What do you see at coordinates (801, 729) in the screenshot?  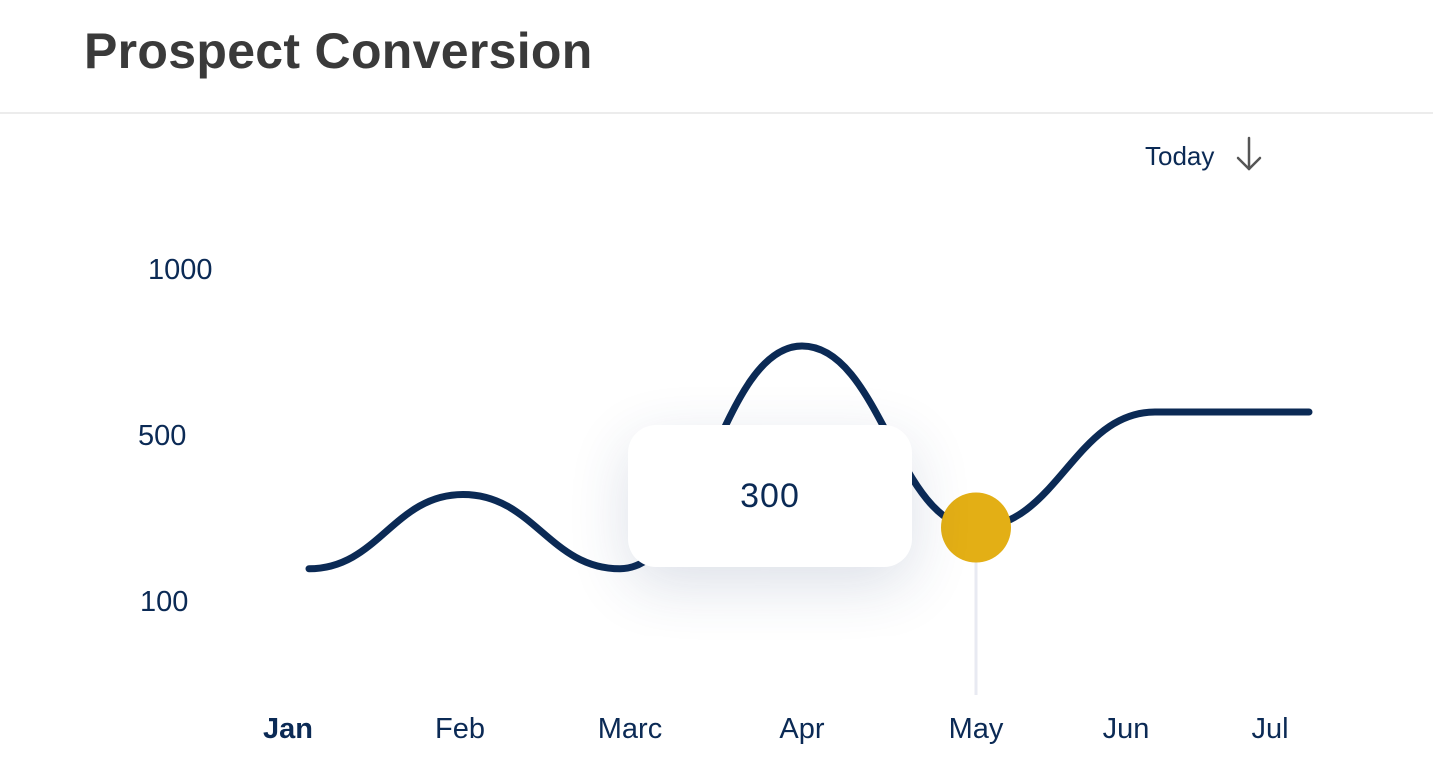 I see `x-tick-label: Apr` at bounding box center [801, 729].